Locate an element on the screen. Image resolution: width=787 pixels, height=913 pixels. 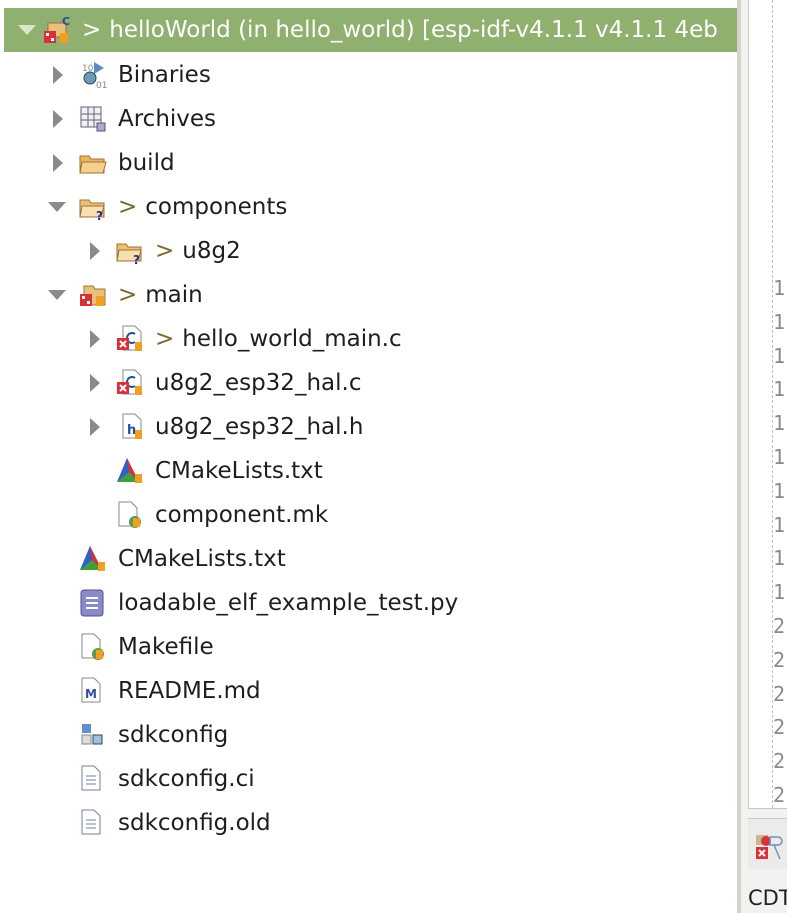
tree-item: loadable_elf_example_test.py is located at coordinates (368, 603).